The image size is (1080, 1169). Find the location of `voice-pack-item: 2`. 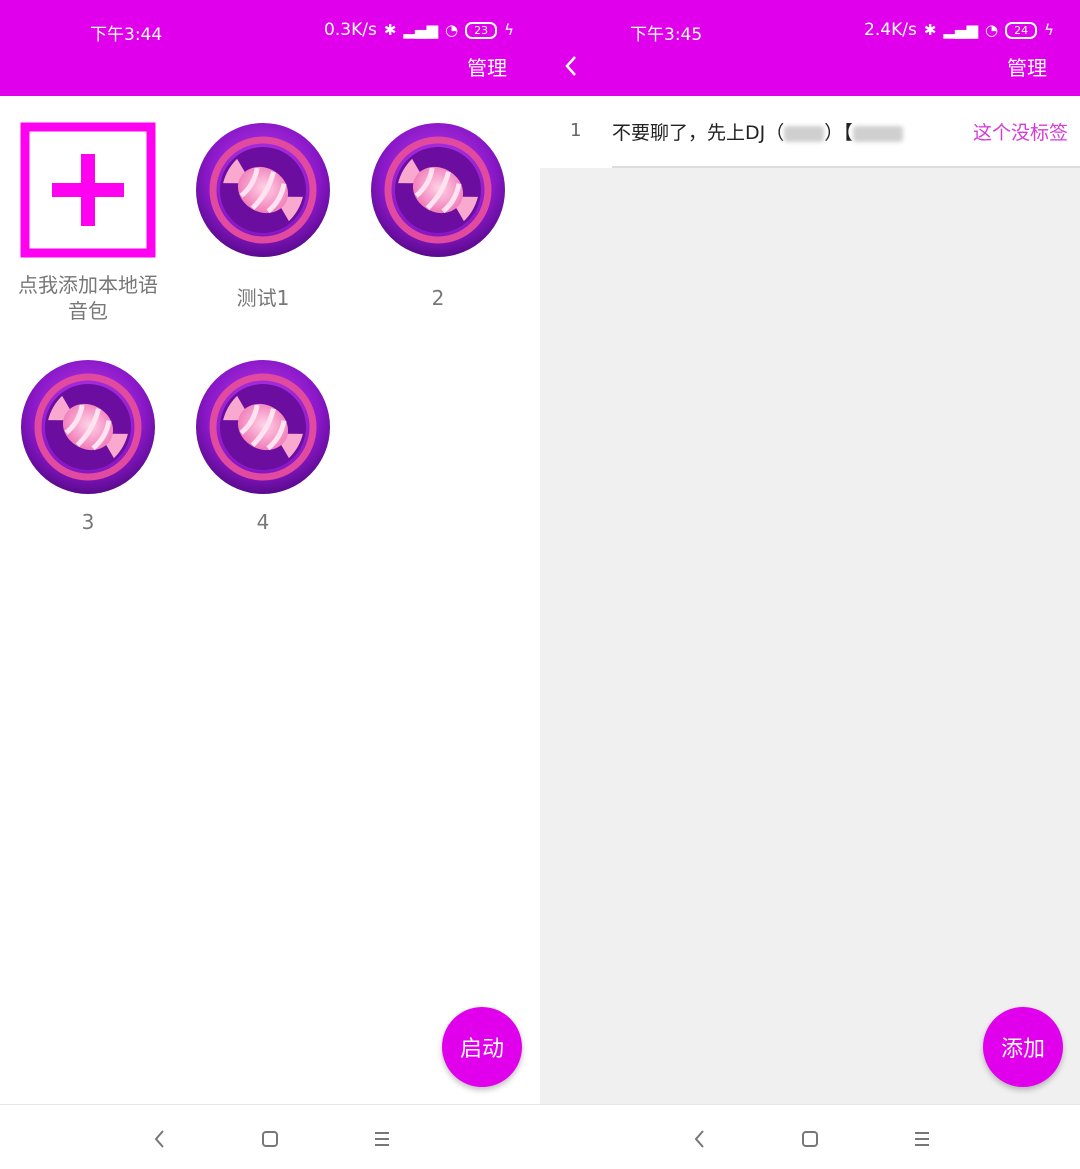

voice-pack-item: 2 is located at coordinates (438, 222).